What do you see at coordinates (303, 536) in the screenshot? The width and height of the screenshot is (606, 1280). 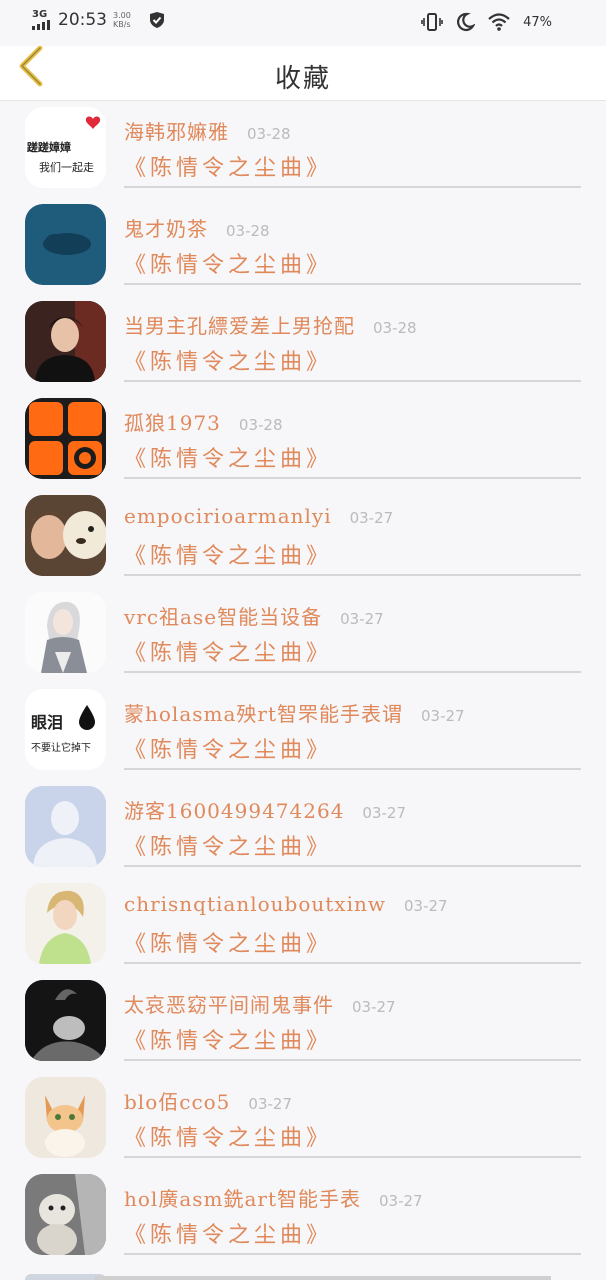 I see `favorite-item: empocirioarmanlyi 03-27 《陈情令之尘曲》` at bounding box center [303, 536].